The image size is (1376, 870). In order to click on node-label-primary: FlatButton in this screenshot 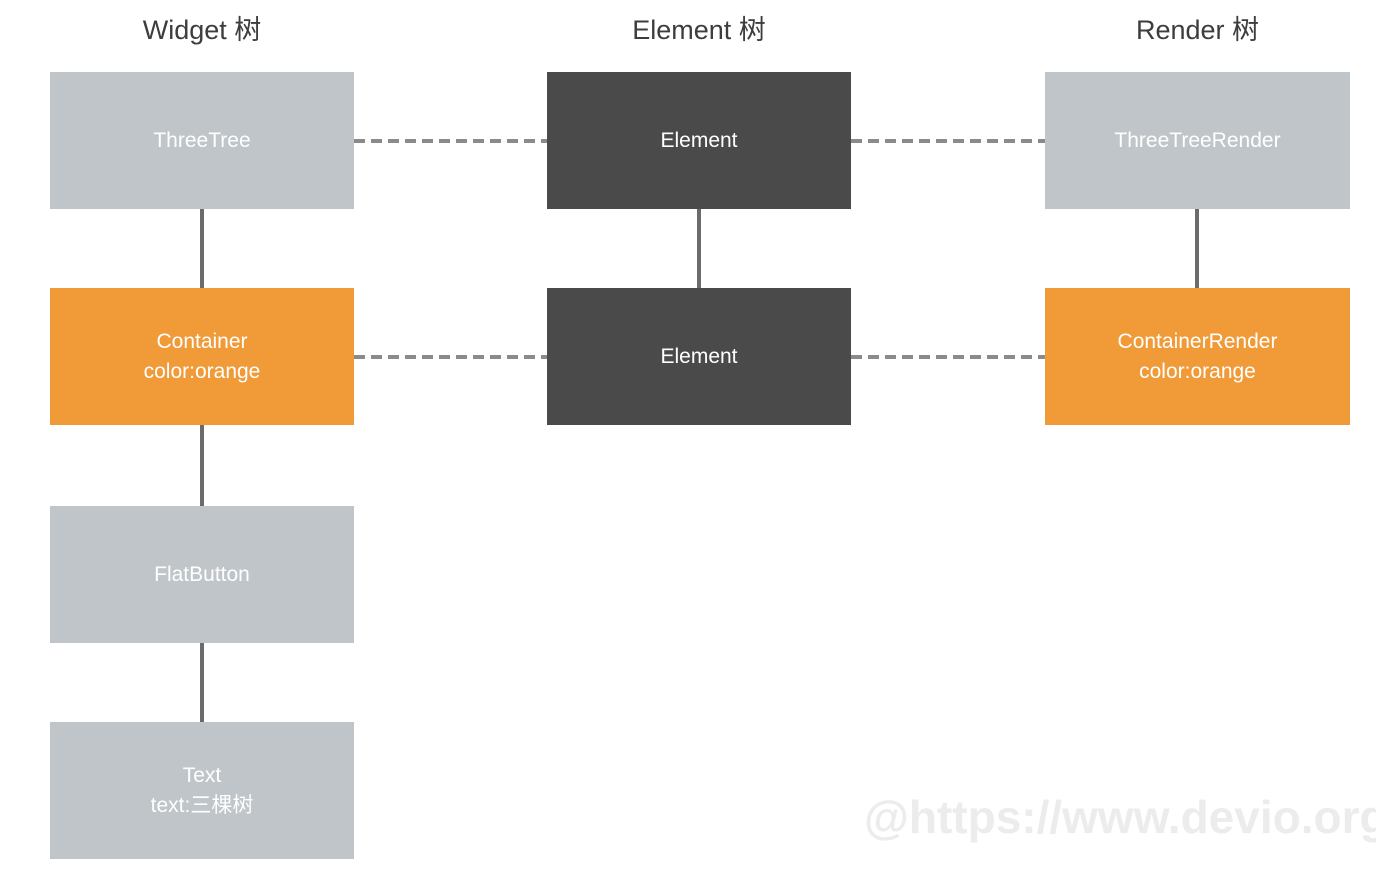, I will do `click(202, 574)`.